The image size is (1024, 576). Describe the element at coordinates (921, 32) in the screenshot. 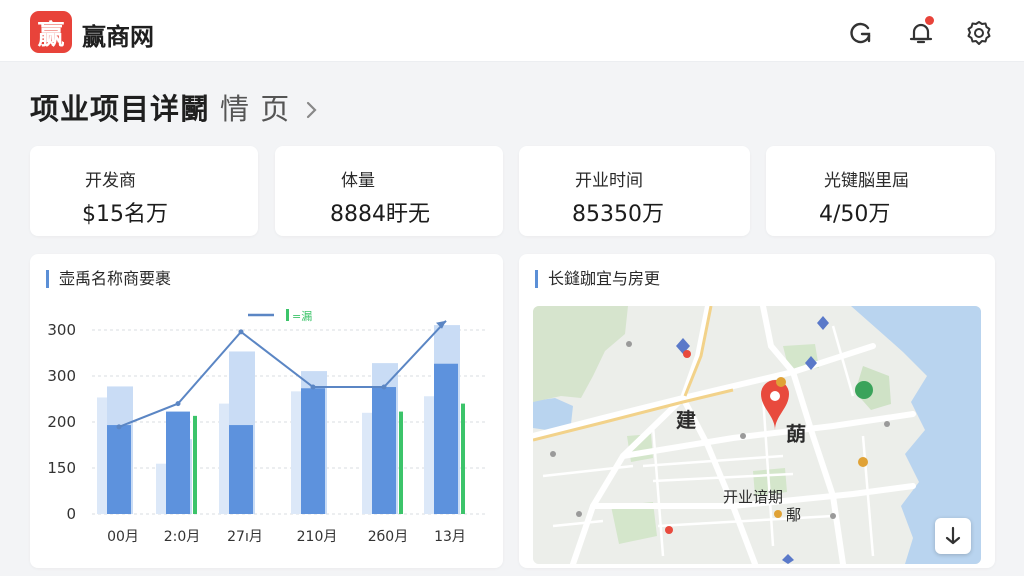

I see `bell-icon` at that location.